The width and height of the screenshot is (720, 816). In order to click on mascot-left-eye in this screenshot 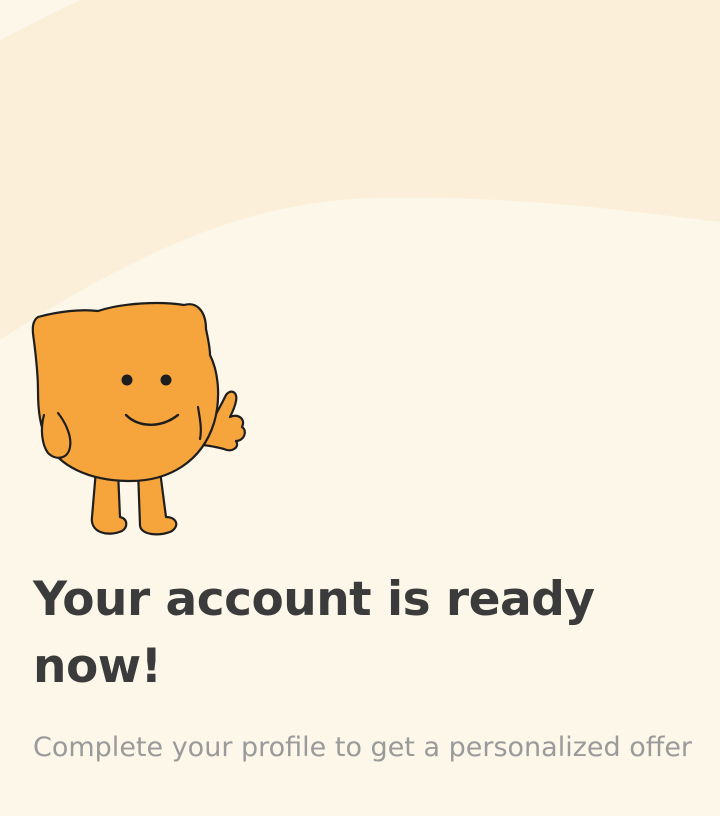, I will do `click(127, 380)`.